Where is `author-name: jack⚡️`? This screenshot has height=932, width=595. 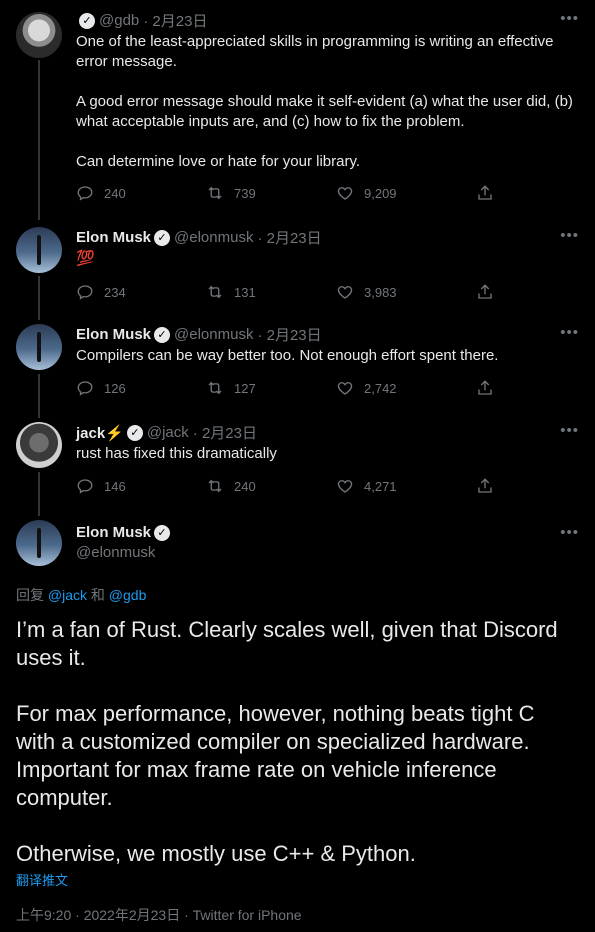 author-name: jack⚡️ is located at coordinates (100, 433).